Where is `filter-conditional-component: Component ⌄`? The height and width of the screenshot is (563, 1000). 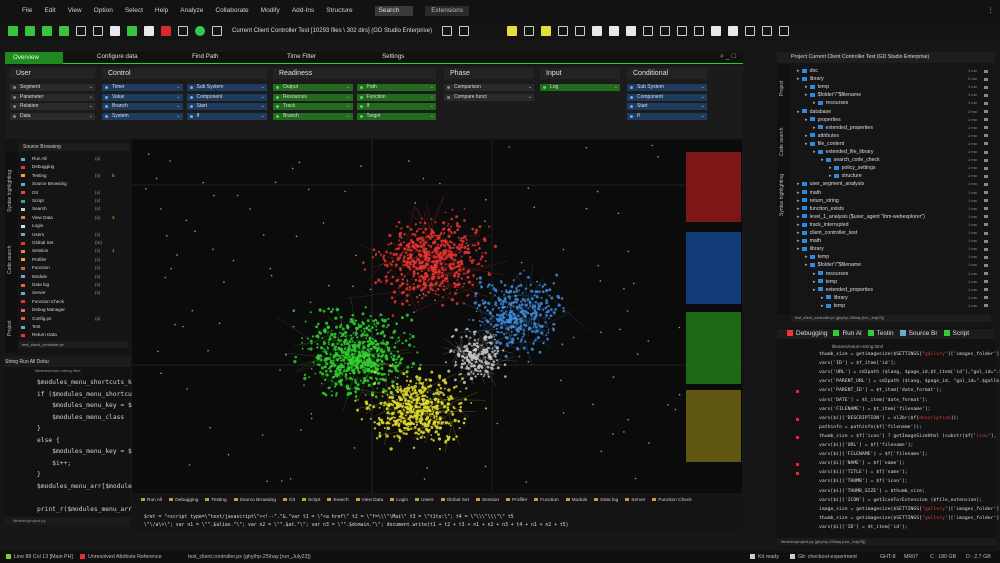
filter-conditional-component: Component ⌄ is located at coordinates (667, 97).